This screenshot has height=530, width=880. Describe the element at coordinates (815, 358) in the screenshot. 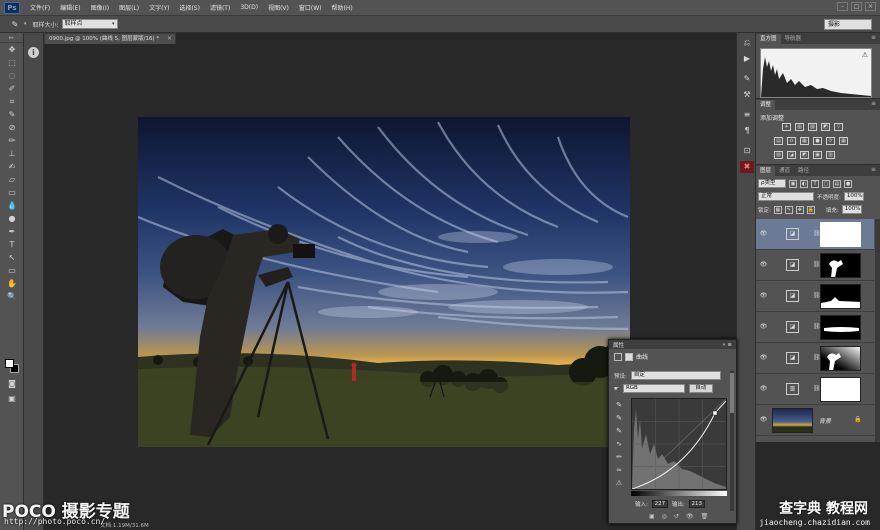

I see `layer-row-curves-1: 👁 ◪ ⛓` at that location.